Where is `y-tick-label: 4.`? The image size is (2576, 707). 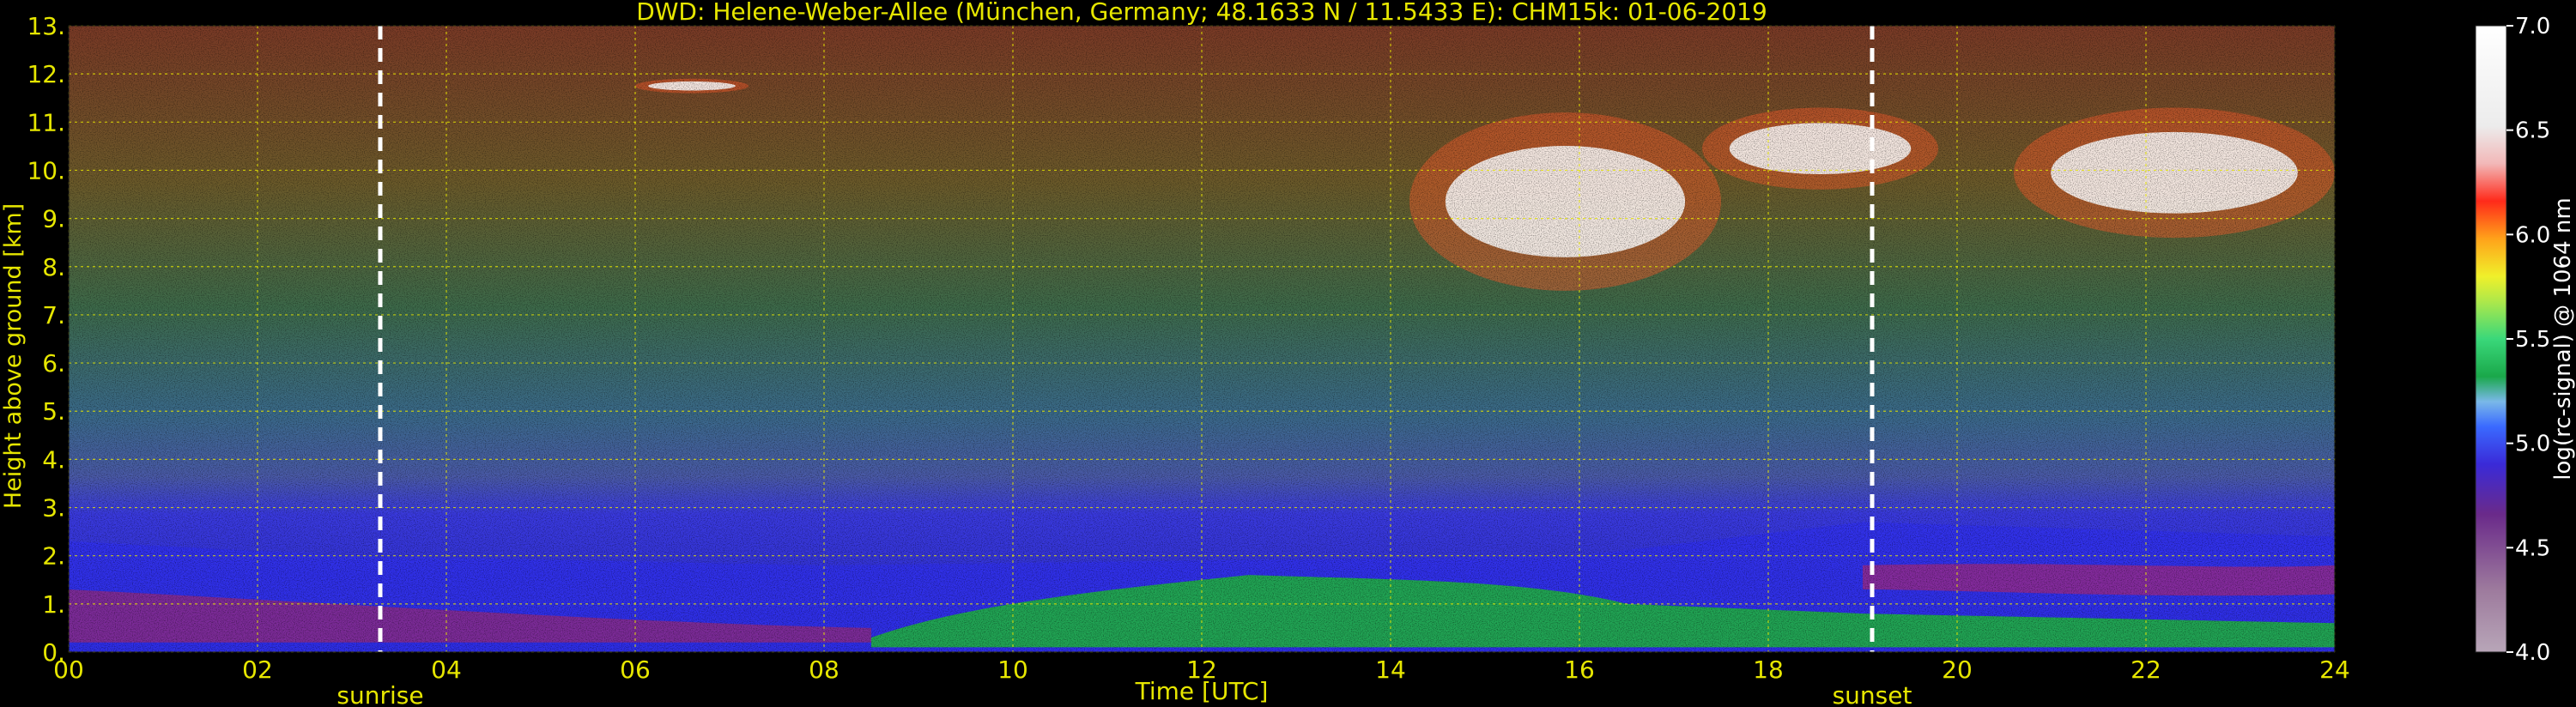
y-tick-label: 4. is located at coordinates (53, 460).